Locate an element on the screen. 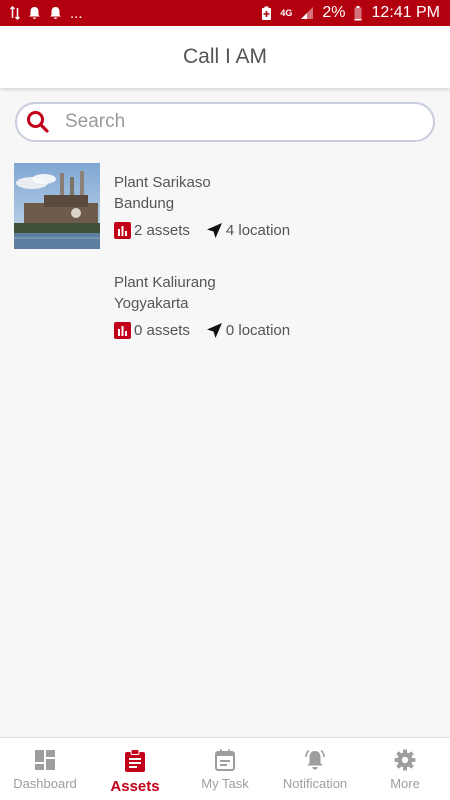 The image size is (450, 800). signal-icon is located at coordinates (307, 13).